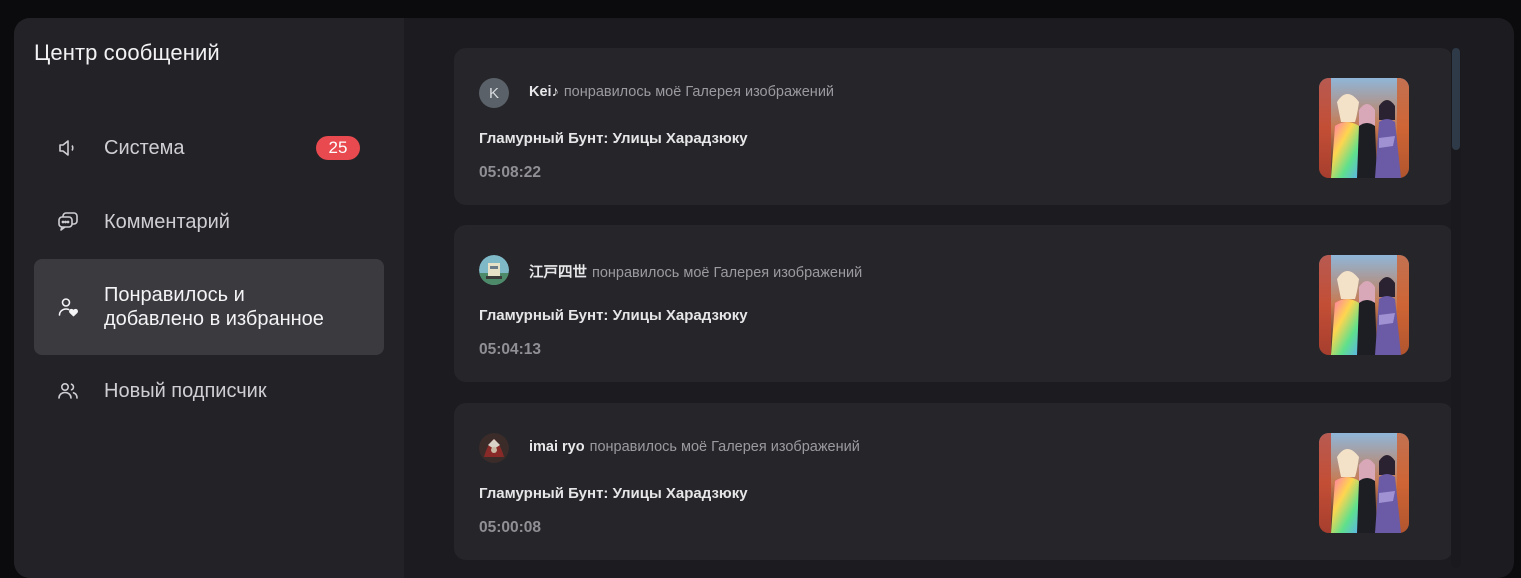 The width and height of the screenshot is (1521, 578). Describe the element at coordinates (1456, 99) in the screenshot. I see `scrollbar-thumb` at that location.